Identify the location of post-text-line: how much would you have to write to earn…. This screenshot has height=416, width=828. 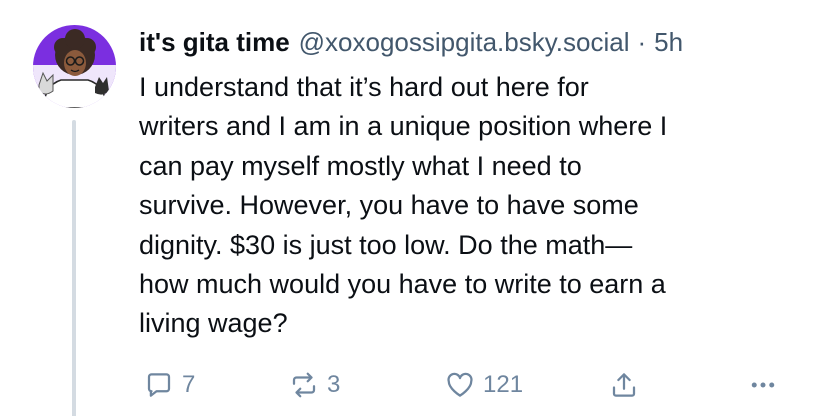
(402, 284).